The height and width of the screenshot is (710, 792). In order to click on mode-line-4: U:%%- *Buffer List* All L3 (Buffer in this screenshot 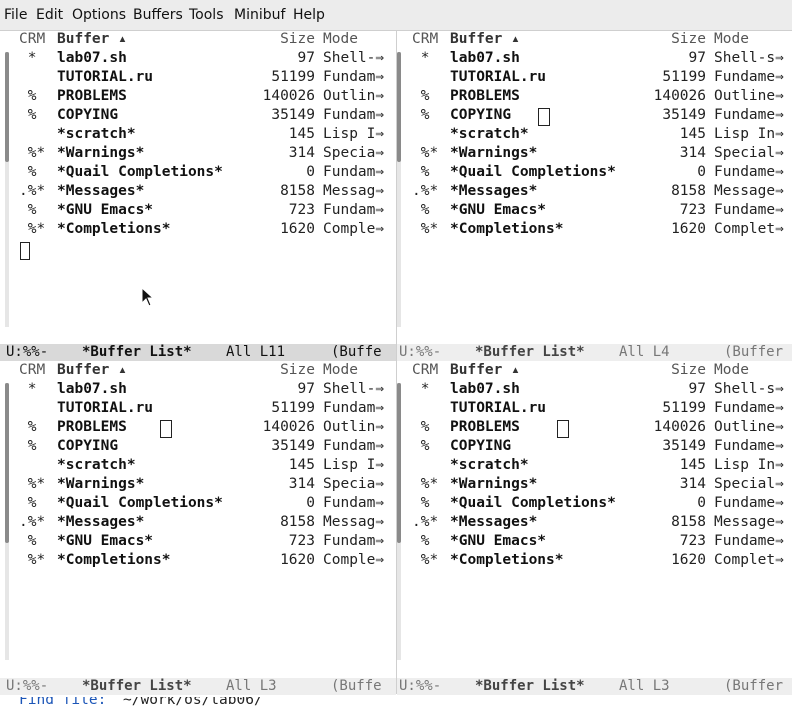, I will do `click(594, 686)`.